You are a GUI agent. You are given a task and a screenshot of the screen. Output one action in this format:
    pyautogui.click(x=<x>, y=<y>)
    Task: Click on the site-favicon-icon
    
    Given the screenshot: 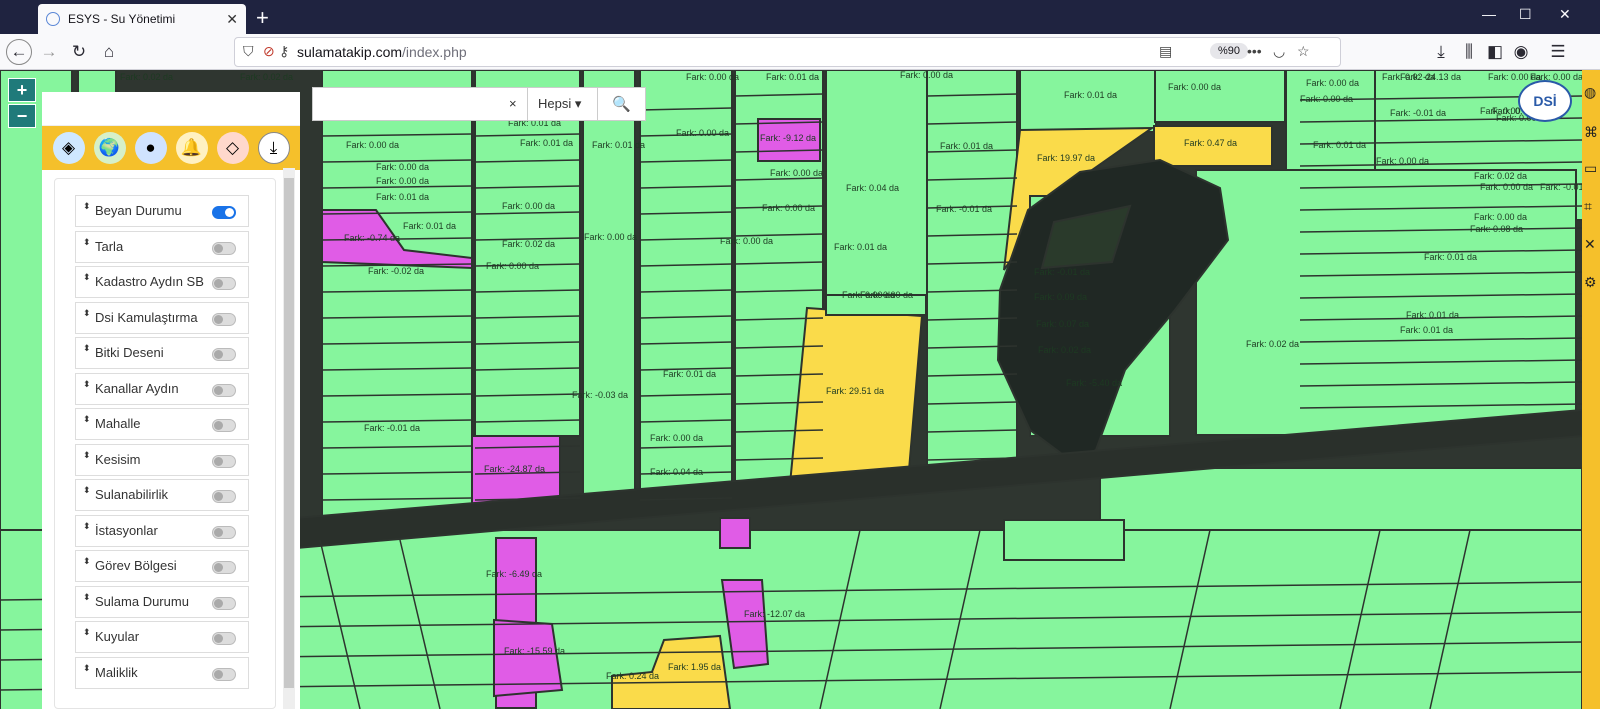 What is the action you would take?
    pyautogui.click(x=53, y=19)
    